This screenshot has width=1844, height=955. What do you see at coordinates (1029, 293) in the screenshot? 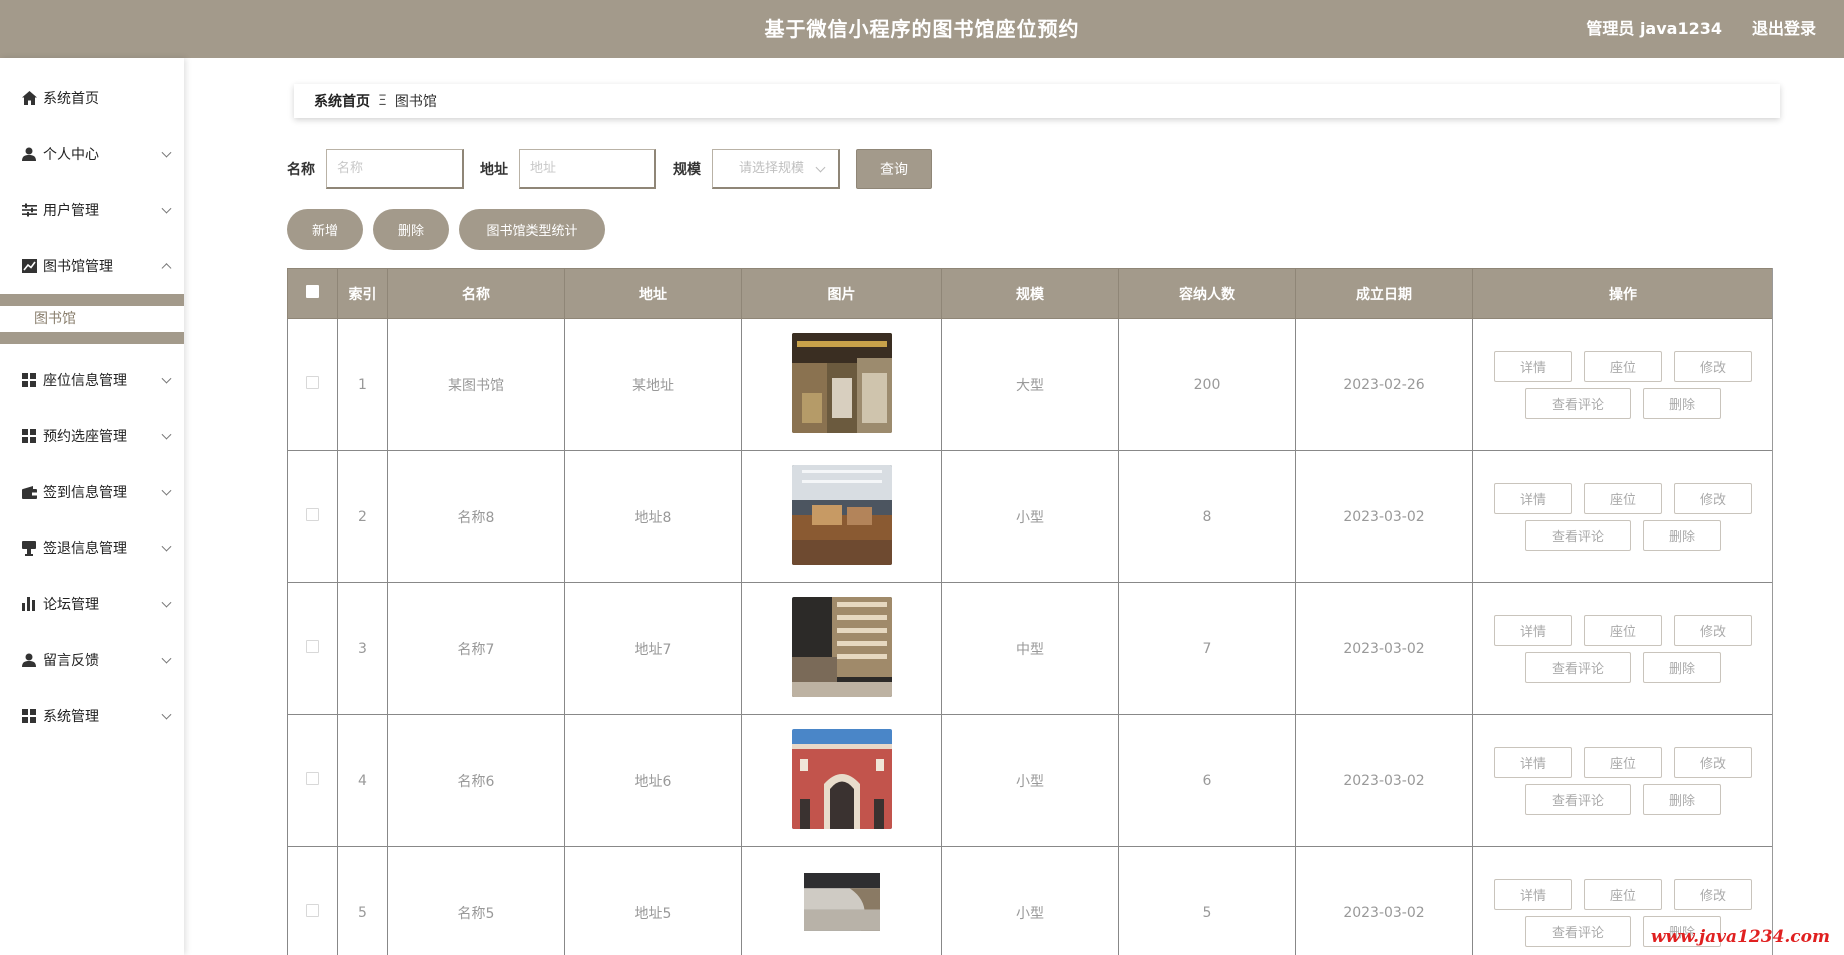
I see `table-header-row: 索引 名称 地址 图片 规模 容纳人数 成立日期 操作` at bounding box center [1029, 293].